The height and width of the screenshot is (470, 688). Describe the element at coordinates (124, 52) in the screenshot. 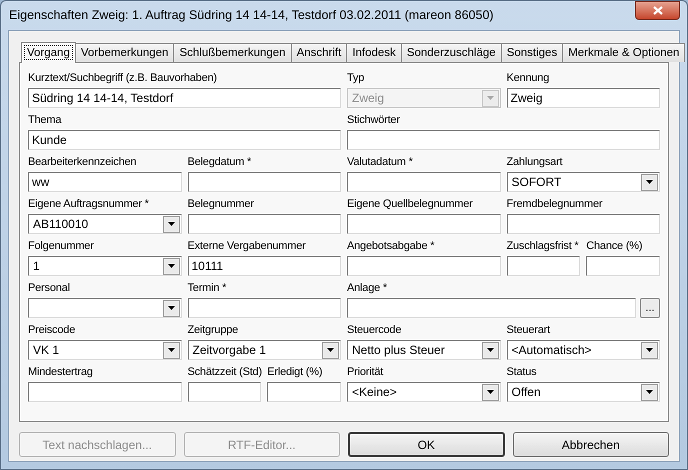

I see `tab: Vorbemerkungen` at that location.